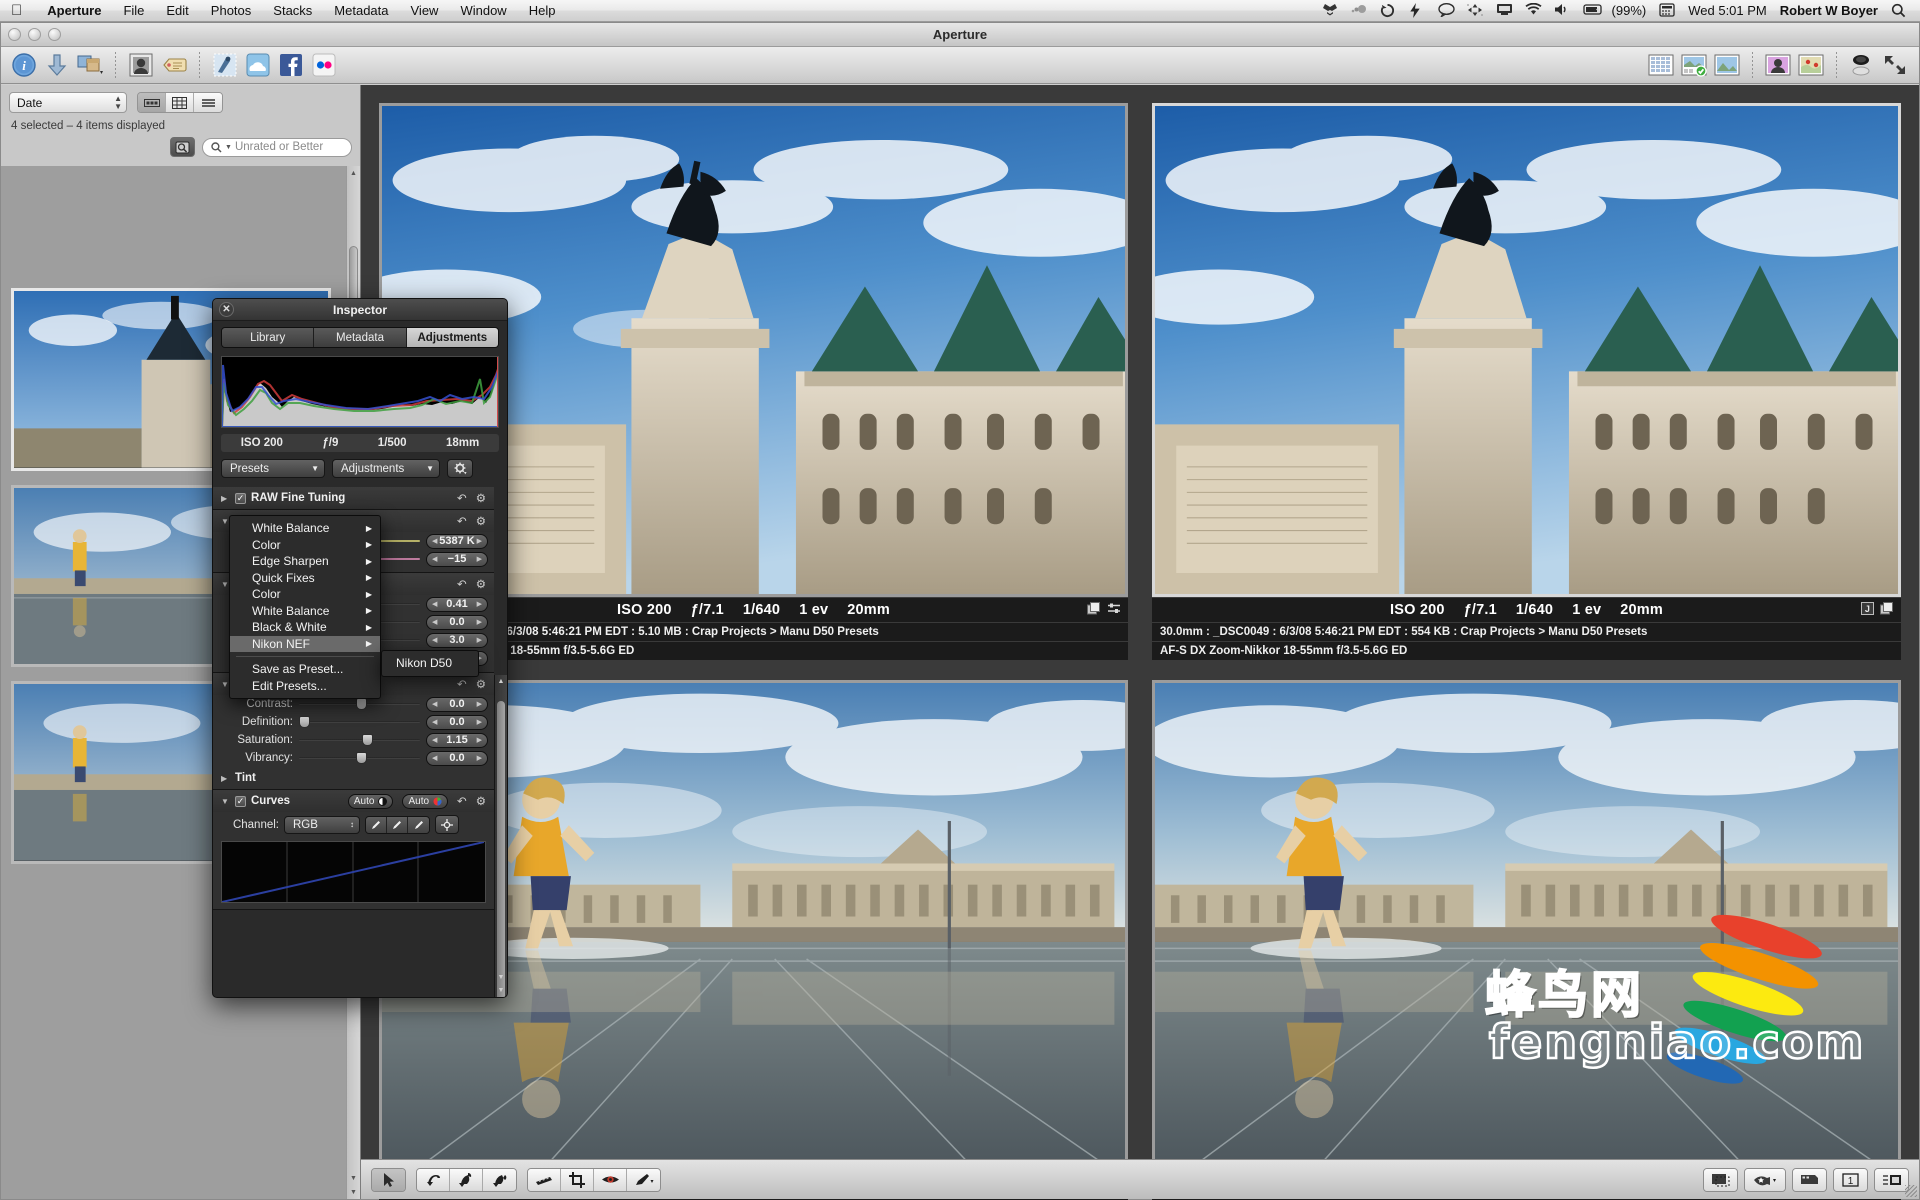 This screenshot has width=1920, height=1200. Describe the element at coordinates (1592, 10) in the screenshot. I see `eject-battery-icon` at that location.